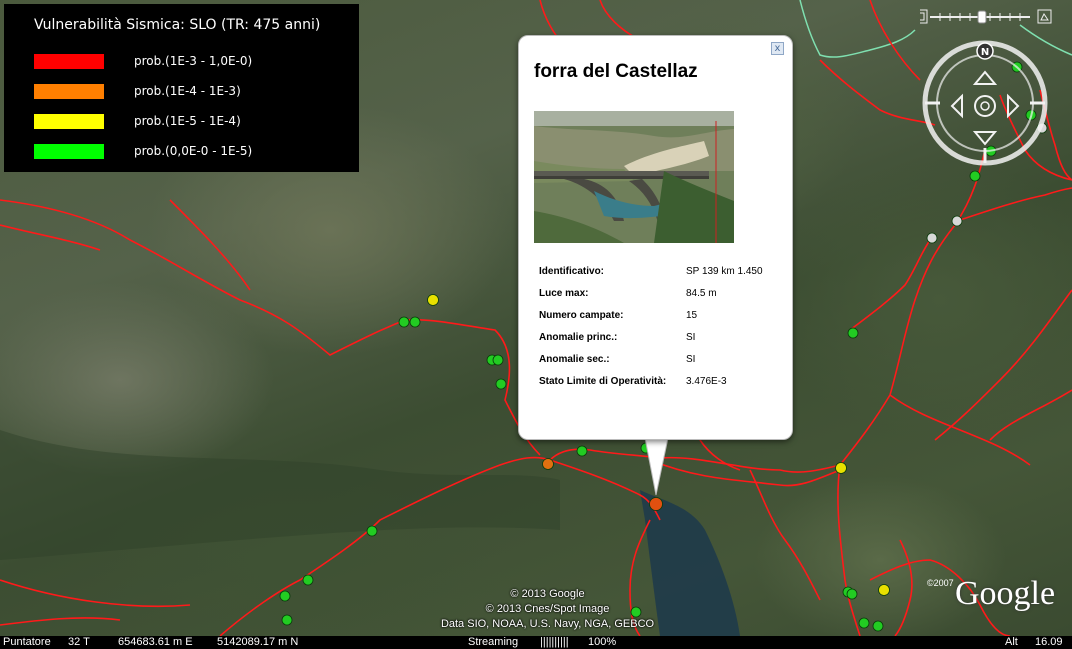 The height and width of the screenshot is (649, 1072). Describe the element at coordinates (574, 359) in the screenshot. I see `attribute-label: Anomalie sec.:` at that location.